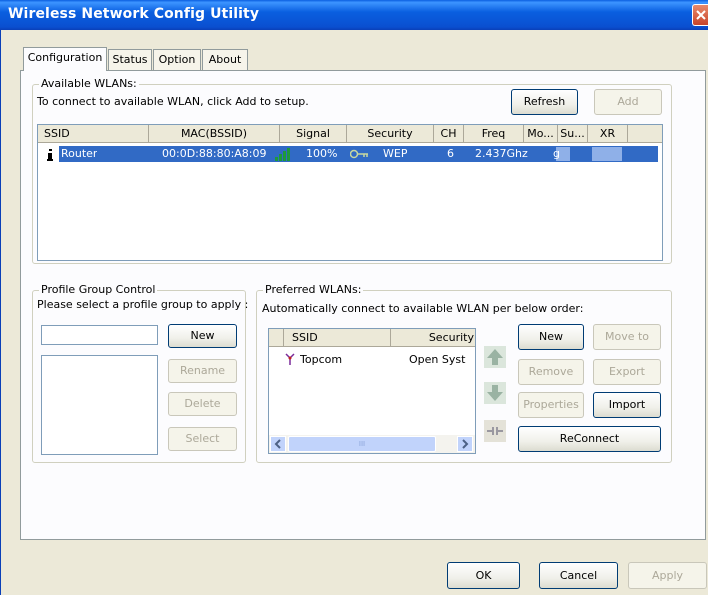  I want to click on available-wlans-title: Available WLANs:, so click(89, 83).